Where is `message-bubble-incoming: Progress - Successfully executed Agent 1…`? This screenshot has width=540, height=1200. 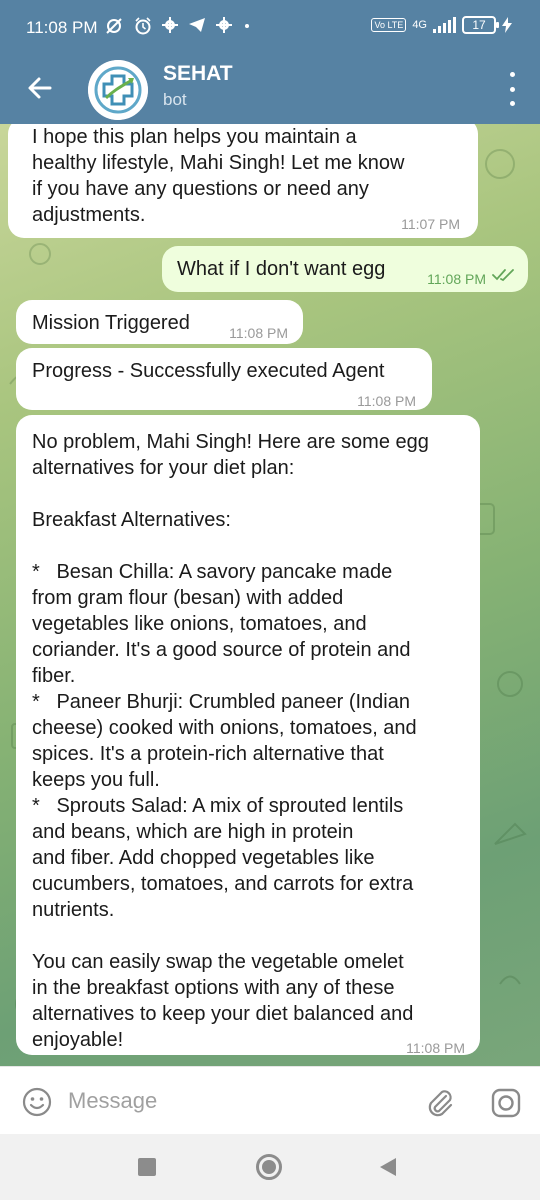 message-bubble-incoming: Progress - Successfully executed Agent 1… is located at coordinates (224, 379).